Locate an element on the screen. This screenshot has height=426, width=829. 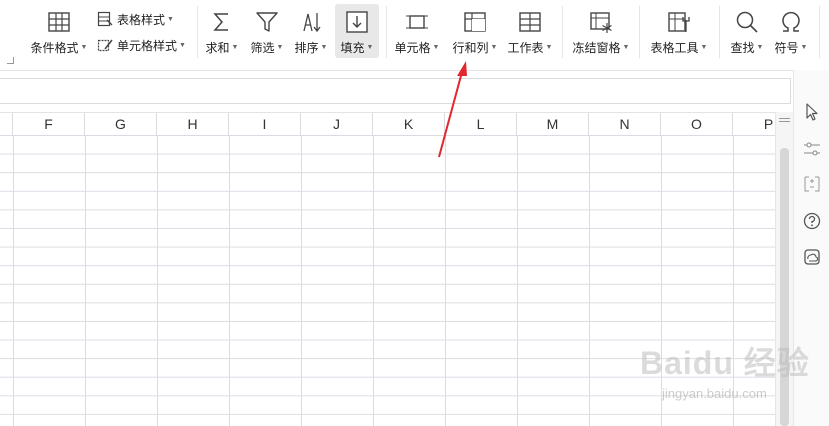
omega-icon is located at coordinates (791, 22).